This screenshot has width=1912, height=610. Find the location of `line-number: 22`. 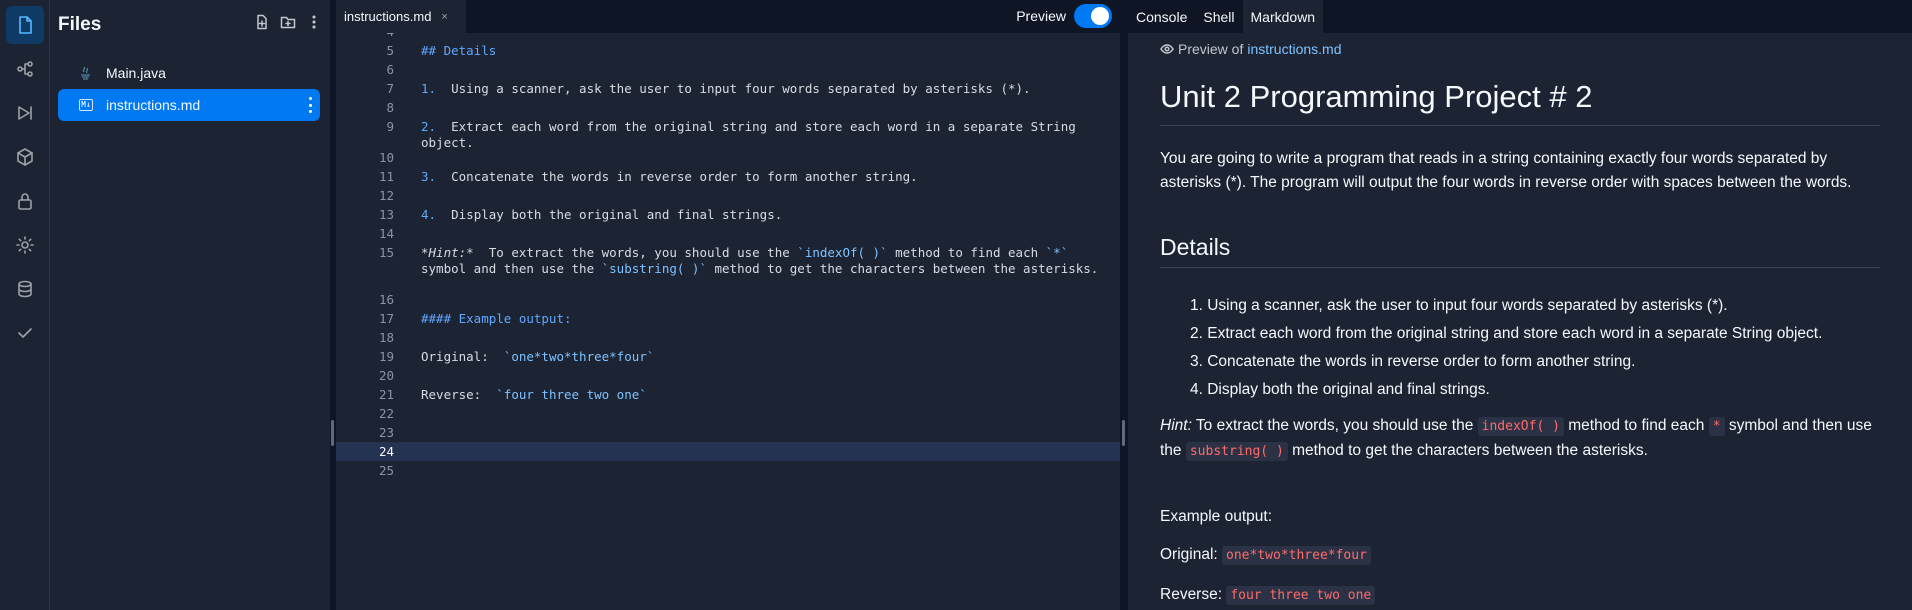

line-number: 22 is located at coordinates (386, 413).